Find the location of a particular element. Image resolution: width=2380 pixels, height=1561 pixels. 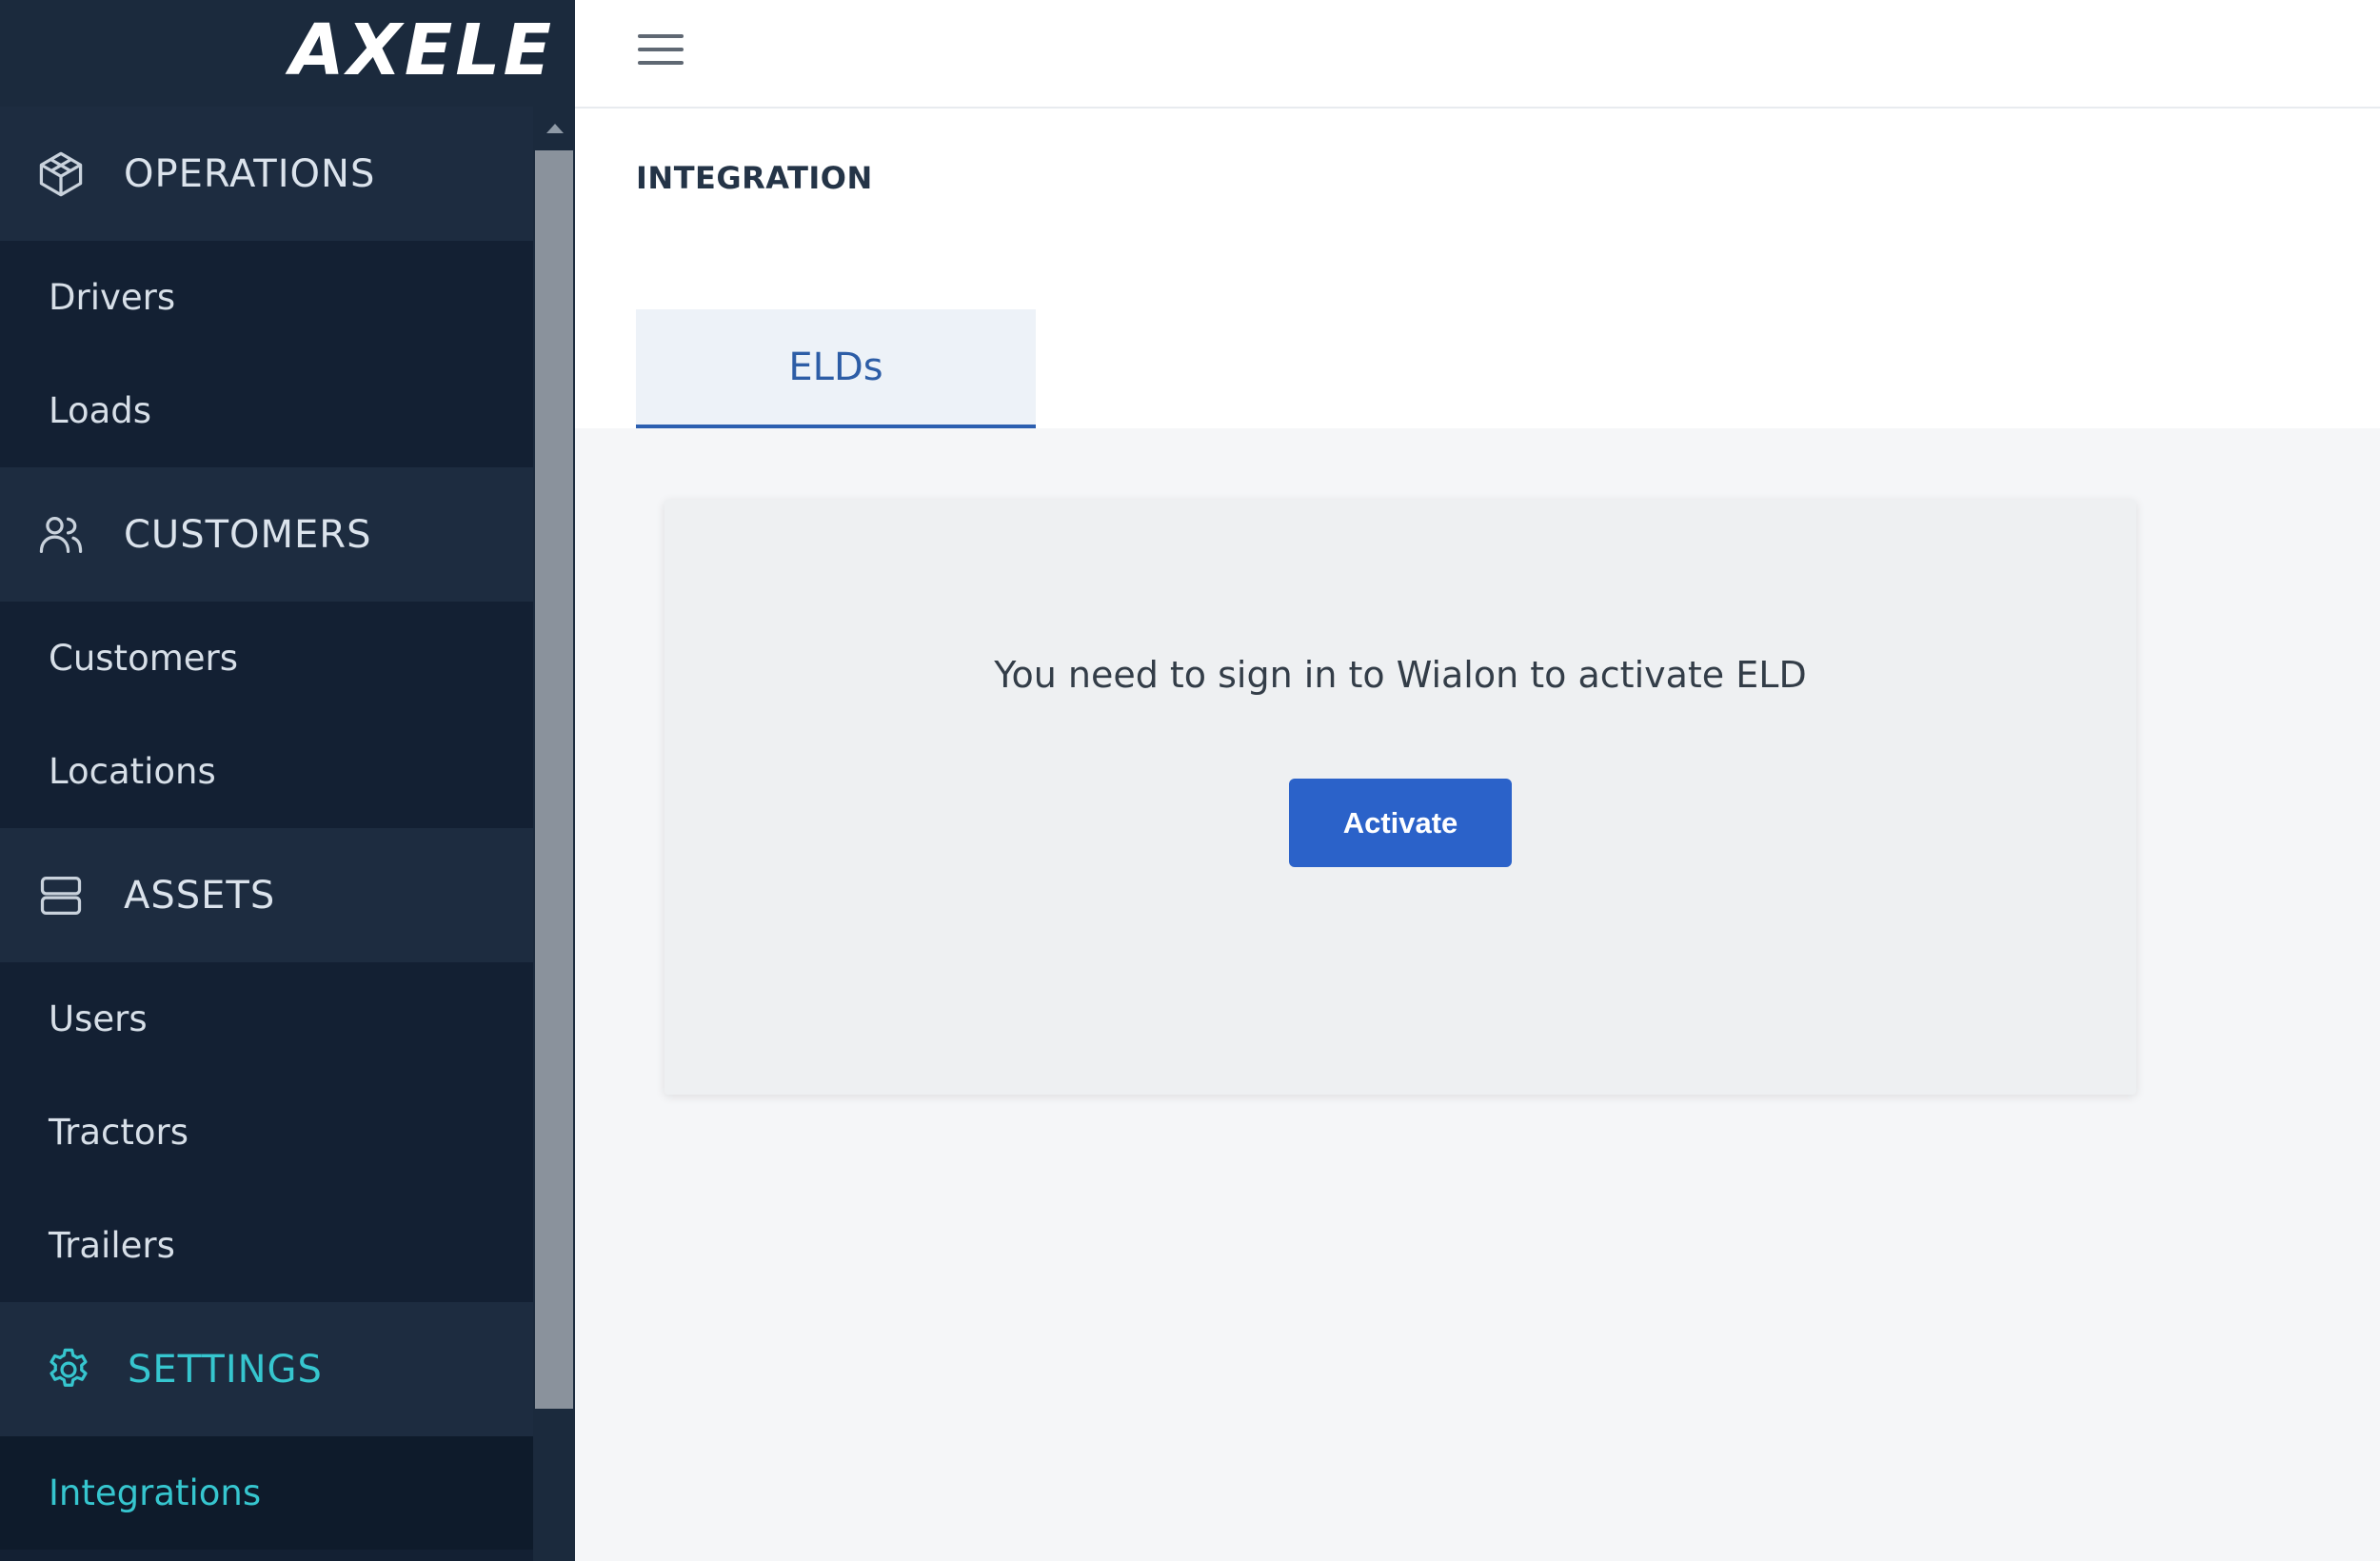

sidebar-section-settings: SETTINGS is located at coordinates (266, 1369).